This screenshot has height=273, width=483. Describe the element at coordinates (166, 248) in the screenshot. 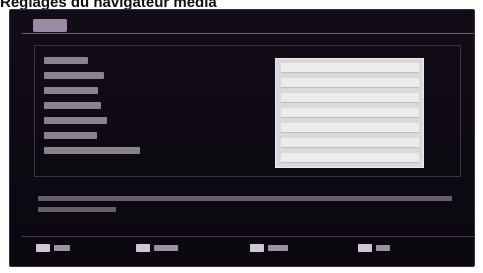

I see `softkey-2-label` at that location.